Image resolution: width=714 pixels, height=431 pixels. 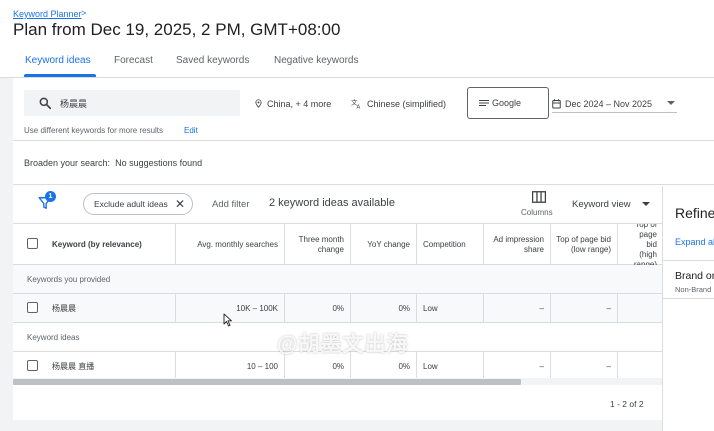 What do you see at coordinates (94, 366) in the screenshot?
I see `keyword-cell: 杨晨晨 直播` at bounding box center [94, 366].